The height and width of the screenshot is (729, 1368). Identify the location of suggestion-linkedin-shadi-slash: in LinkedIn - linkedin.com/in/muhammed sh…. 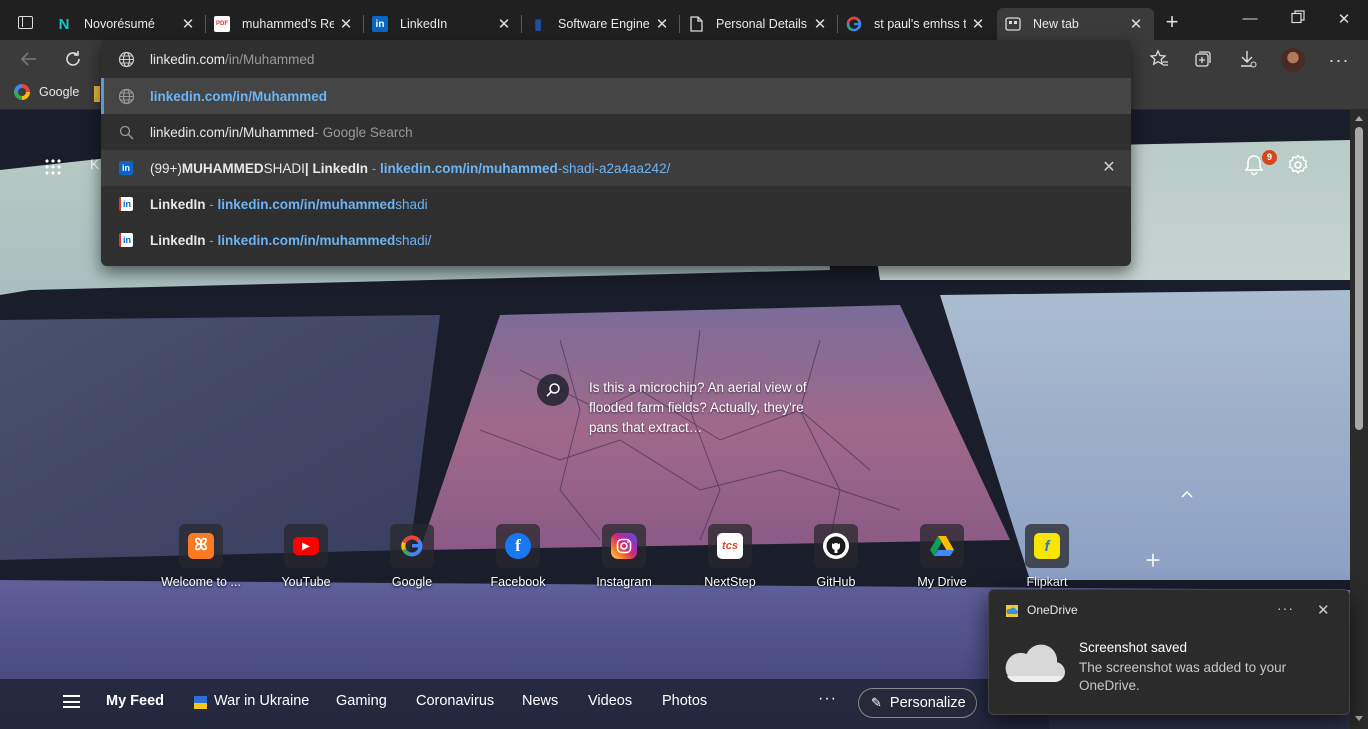
(616, 240).